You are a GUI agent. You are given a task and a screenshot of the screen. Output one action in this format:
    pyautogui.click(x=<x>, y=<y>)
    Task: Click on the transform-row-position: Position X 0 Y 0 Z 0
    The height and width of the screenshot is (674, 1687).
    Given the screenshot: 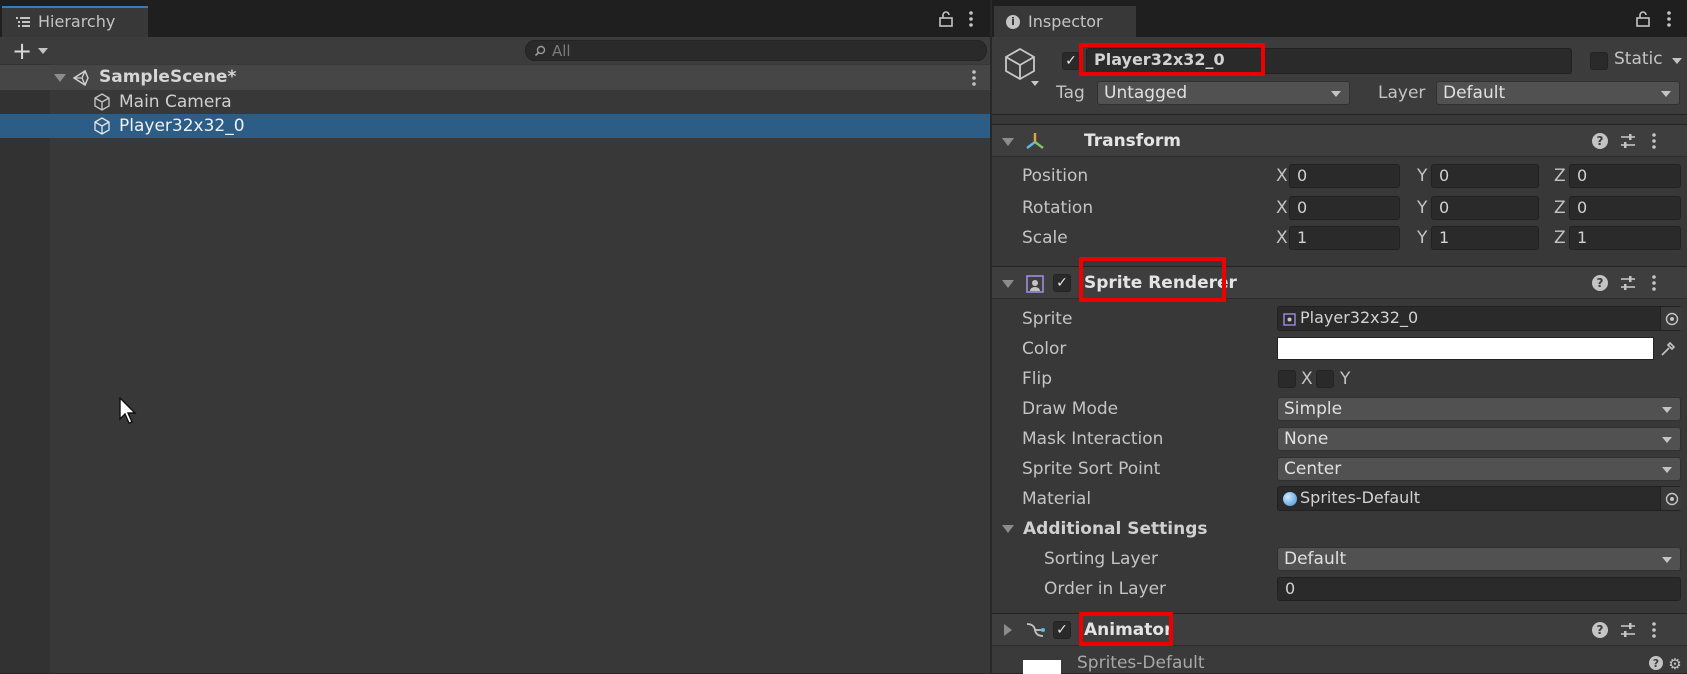 What is the action you would take?
    pyautogui.click(x=1339, y=176)
    